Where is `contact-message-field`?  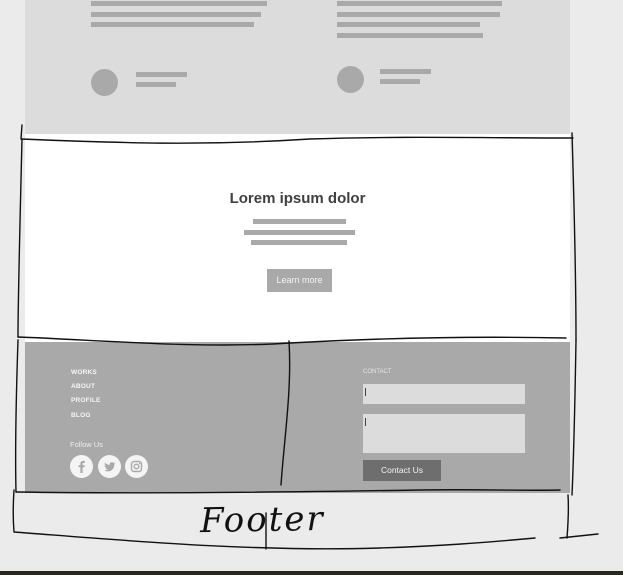
contact-message-field is located at coordinates (444, 433).